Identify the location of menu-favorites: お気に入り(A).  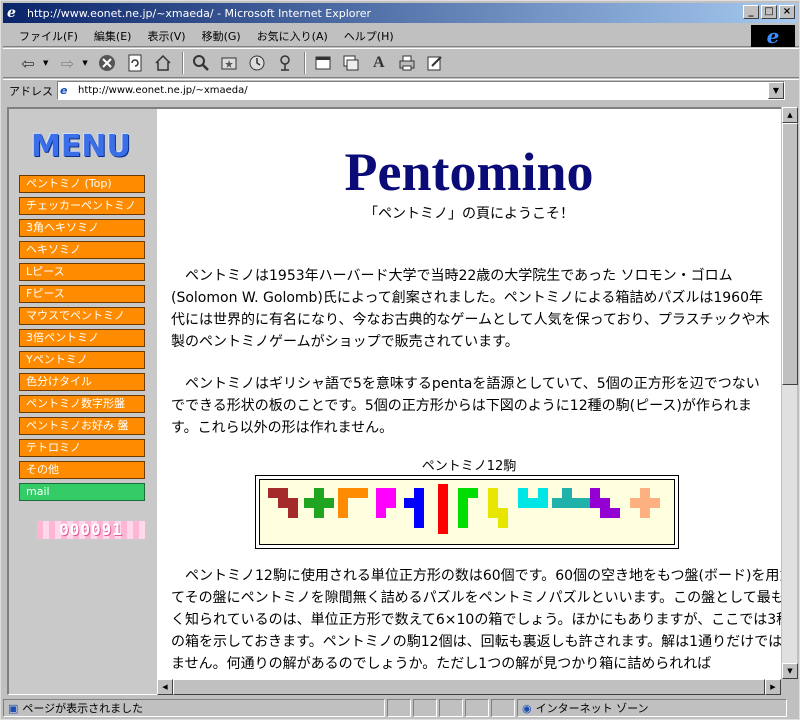
(292, 36).